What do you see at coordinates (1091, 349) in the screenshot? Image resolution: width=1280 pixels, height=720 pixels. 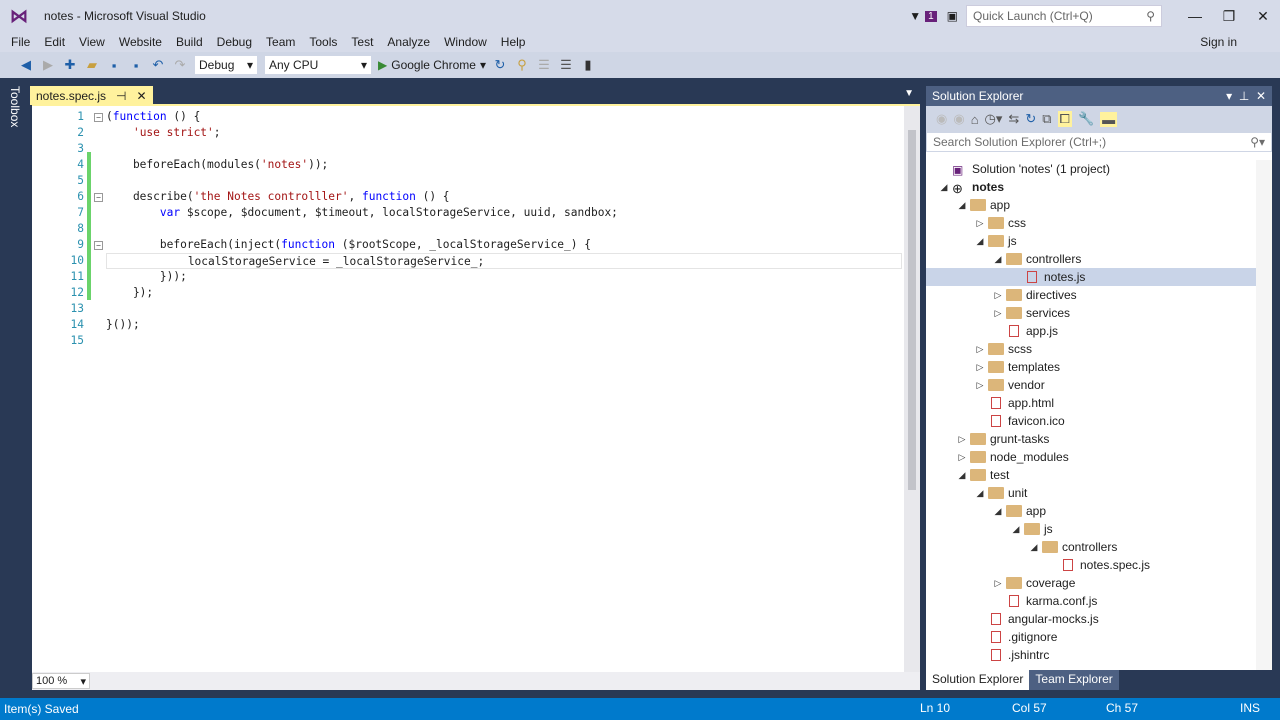 I see `tree-item: ▷ scss` at bounding box center [1091, 349].